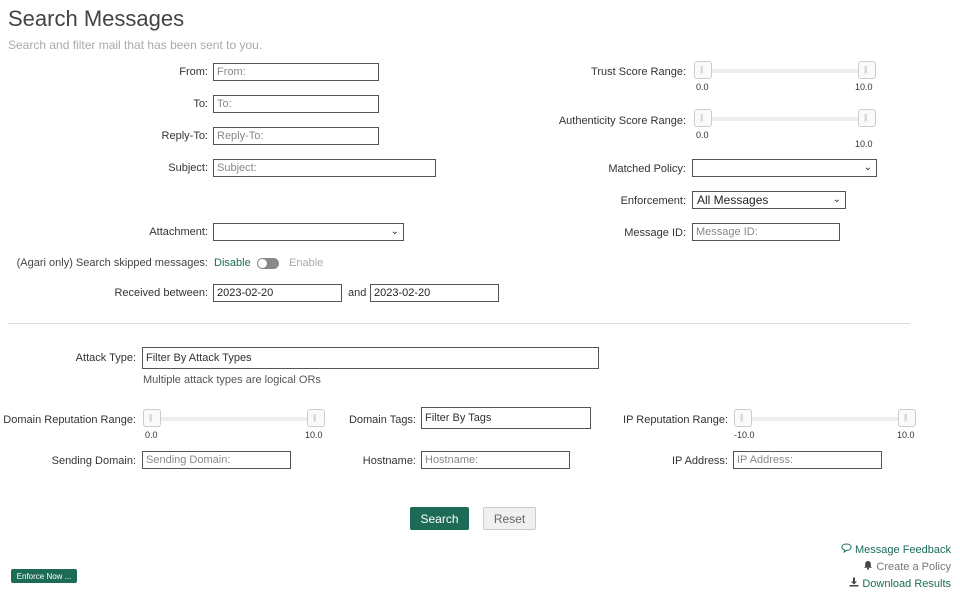  I want to click on ip-reputation-slider, so click(825, 419).